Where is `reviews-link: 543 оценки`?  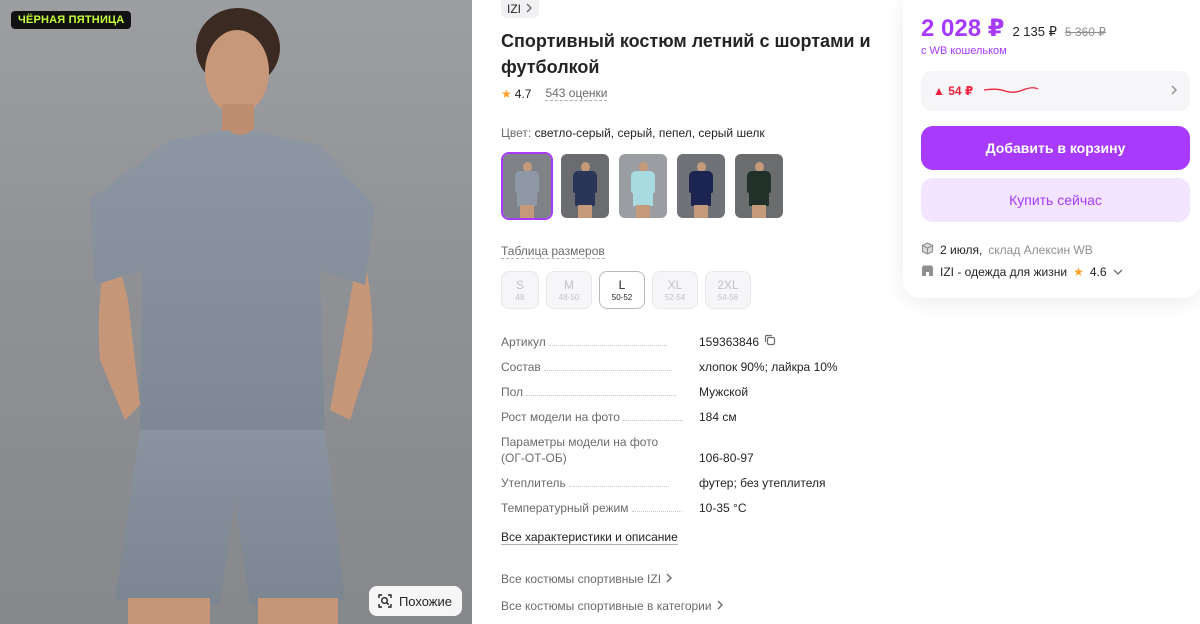
reviews-link: 543 оценки is located at coordinates (576, 93).